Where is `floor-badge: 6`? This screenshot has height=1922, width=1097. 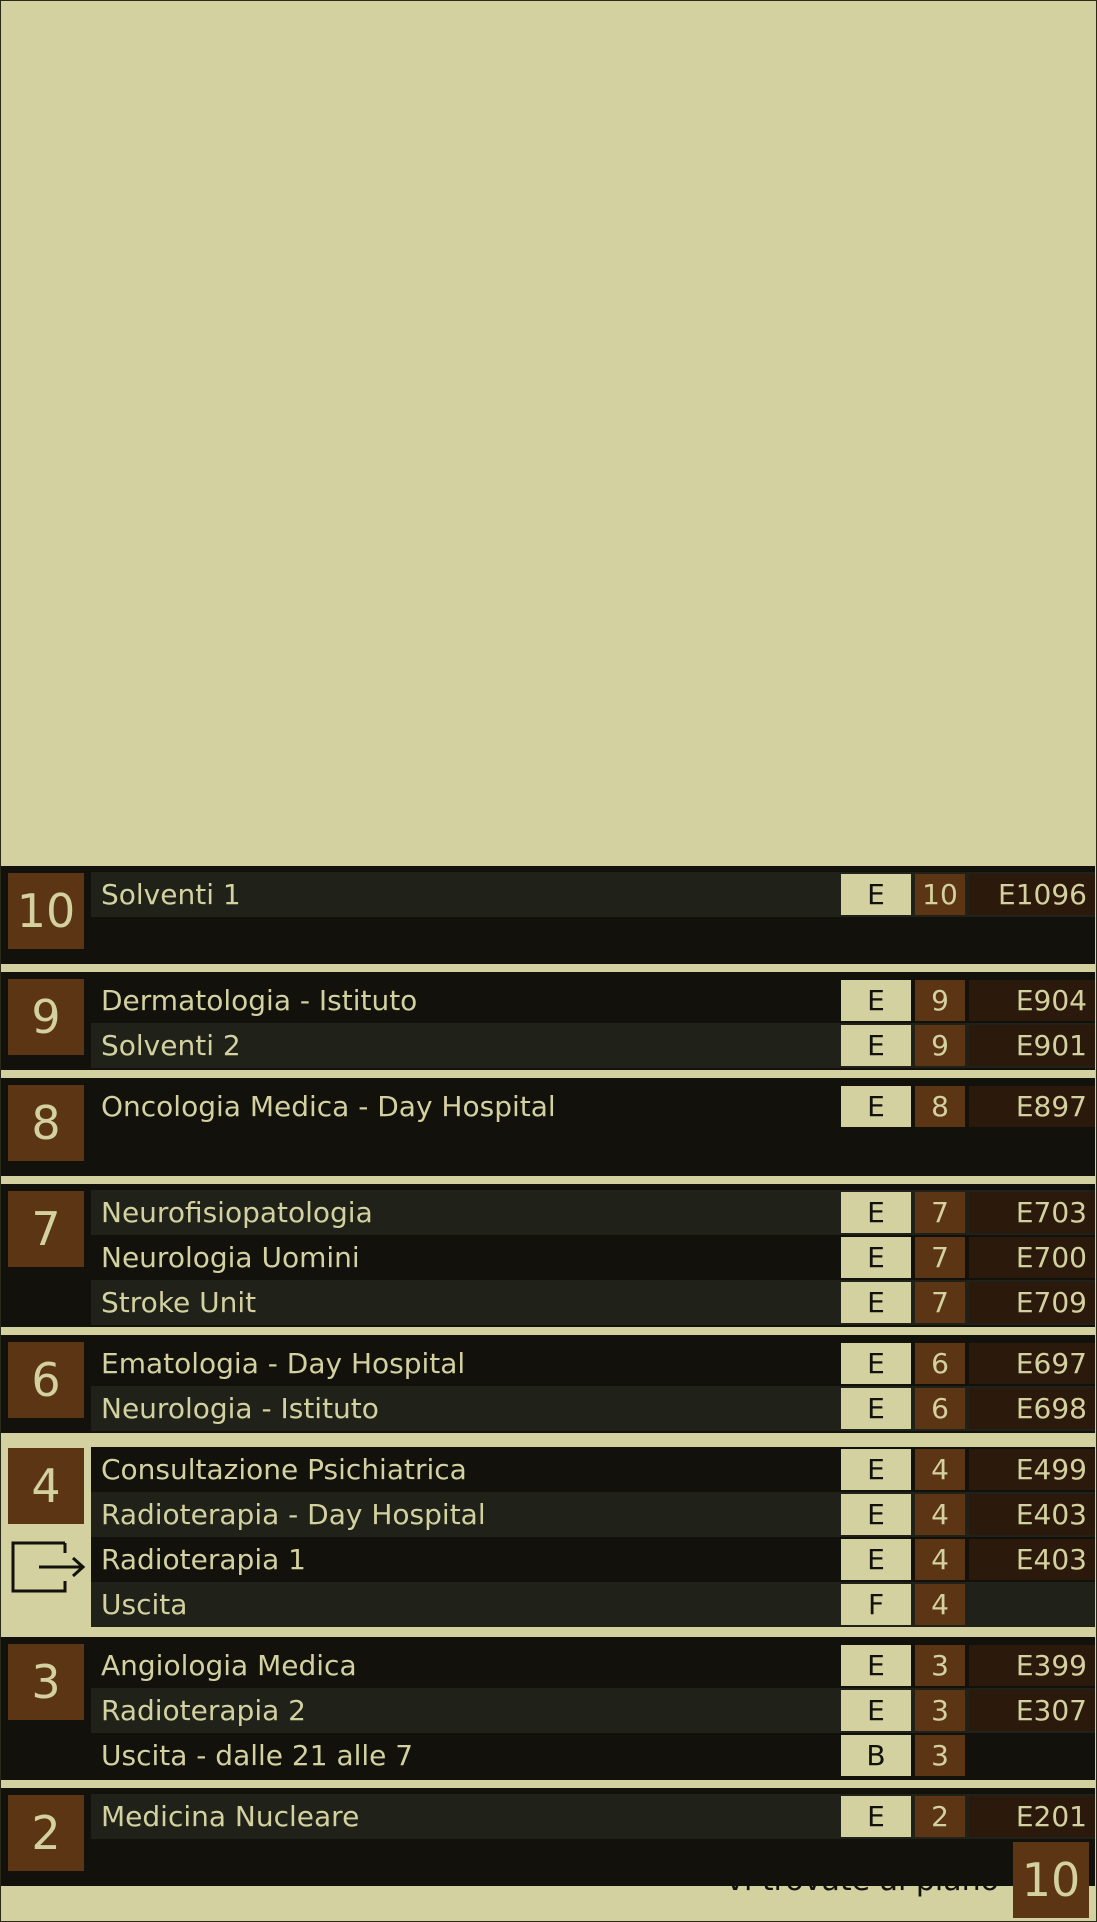 floor-badge: 6 is located at coordinates (46, 1380).